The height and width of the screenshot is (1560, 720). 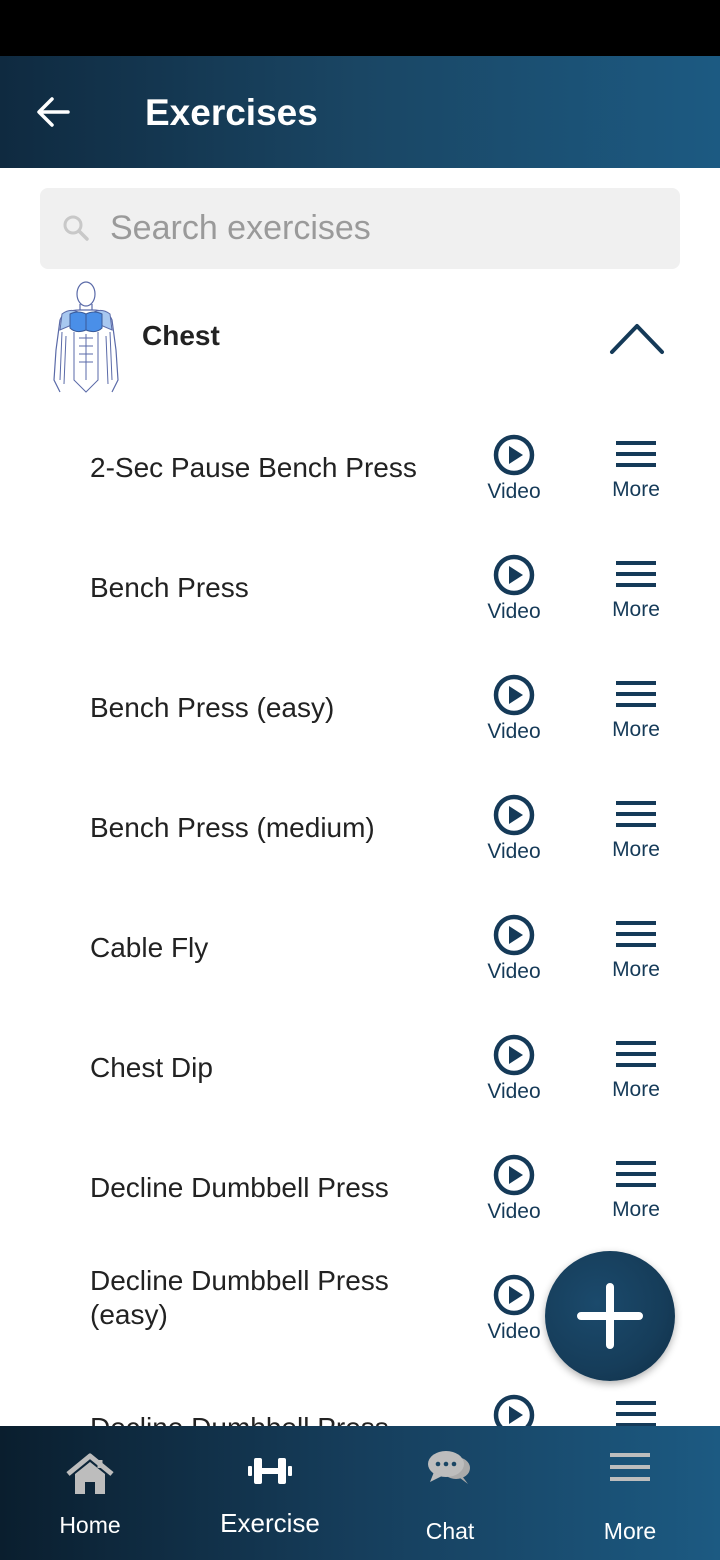 I want to click on exercise-row: Decline Dumbbell Press Video More, so click(x=360, y=1188).